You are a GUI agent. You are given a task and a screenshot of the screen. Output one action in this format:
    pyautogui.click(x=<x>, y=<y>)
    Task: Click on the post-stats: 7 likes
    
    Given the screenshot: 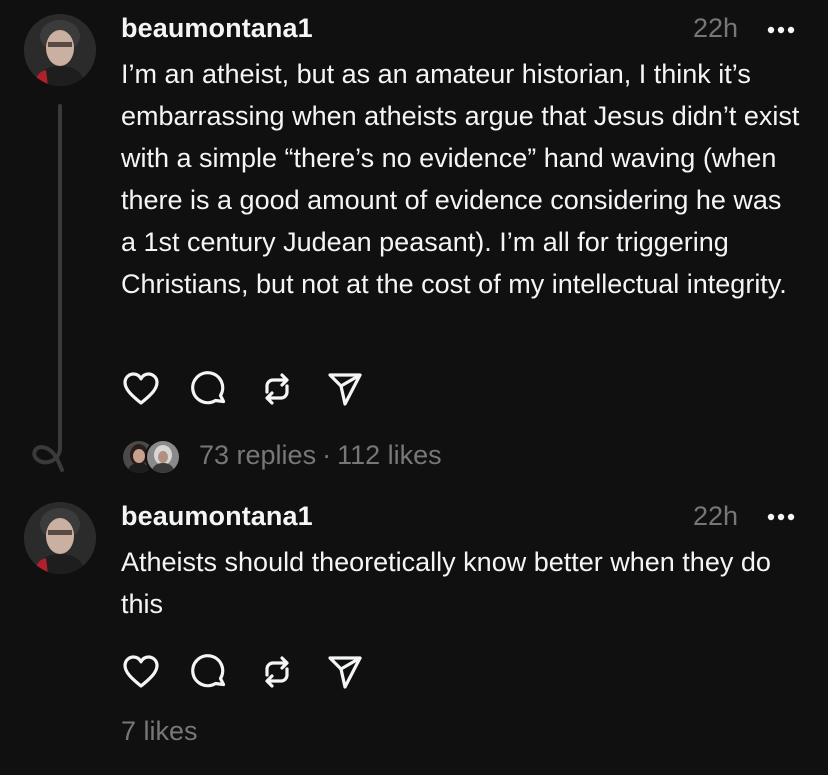 What is the action you would take?
    pyautogui.click(x=159, y=731)
    